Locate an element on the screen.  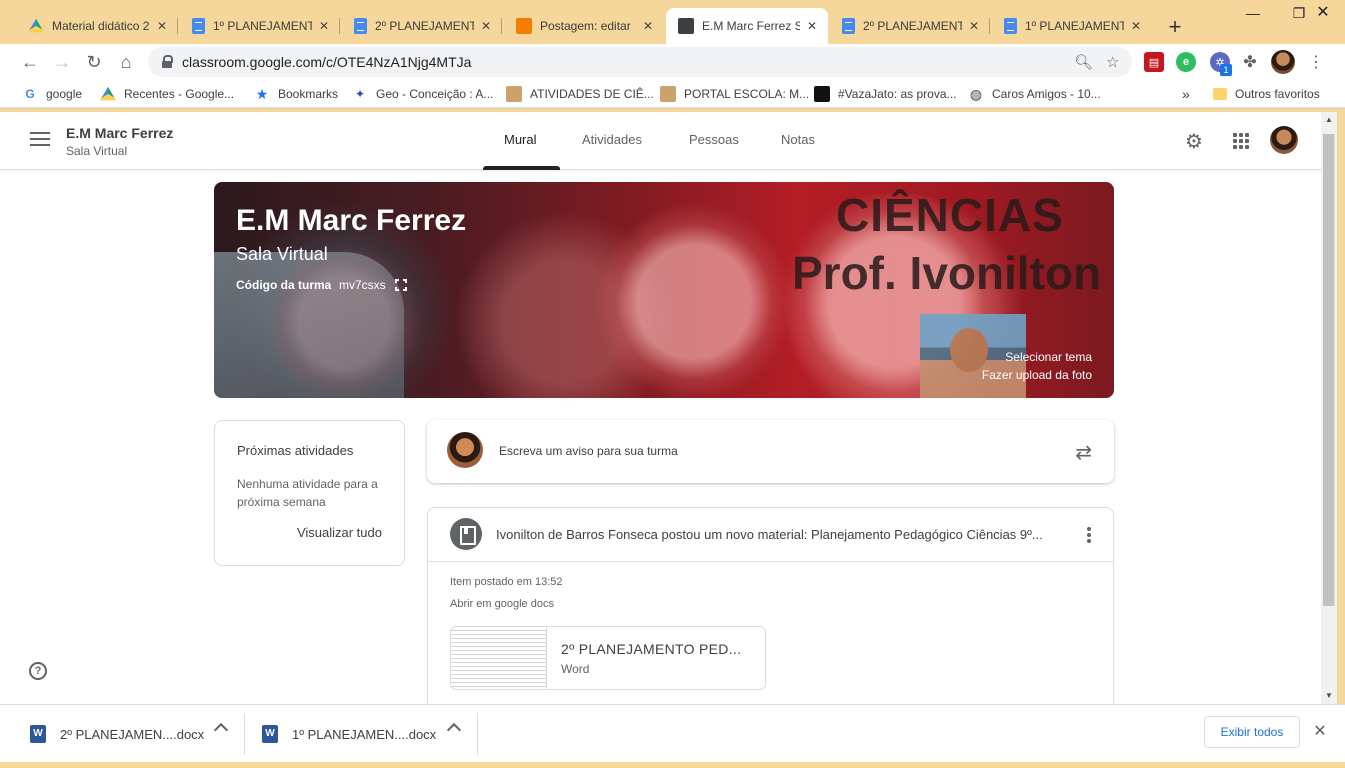
scroll-down-icon: ▼ is located at coordinates (1329, 696).